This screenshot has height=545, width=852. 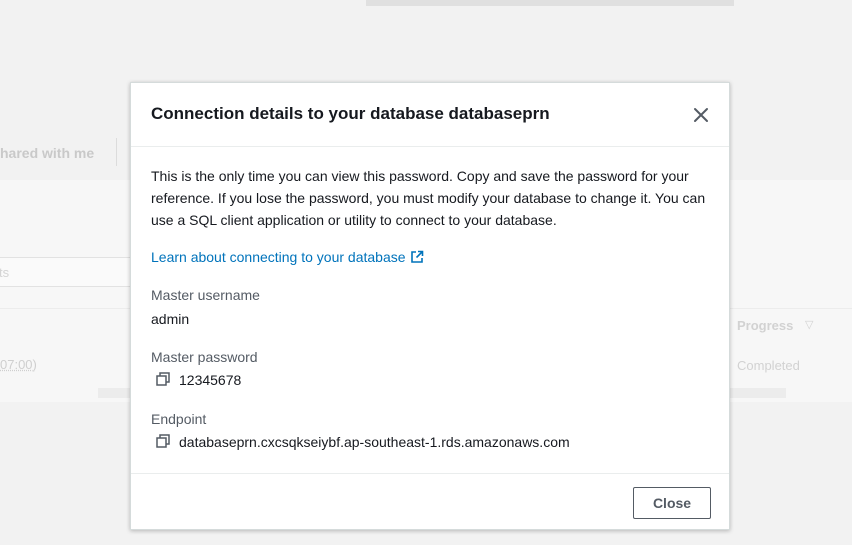 I want to click on sort-down-icon: ▽, so click(x=809, y=325).